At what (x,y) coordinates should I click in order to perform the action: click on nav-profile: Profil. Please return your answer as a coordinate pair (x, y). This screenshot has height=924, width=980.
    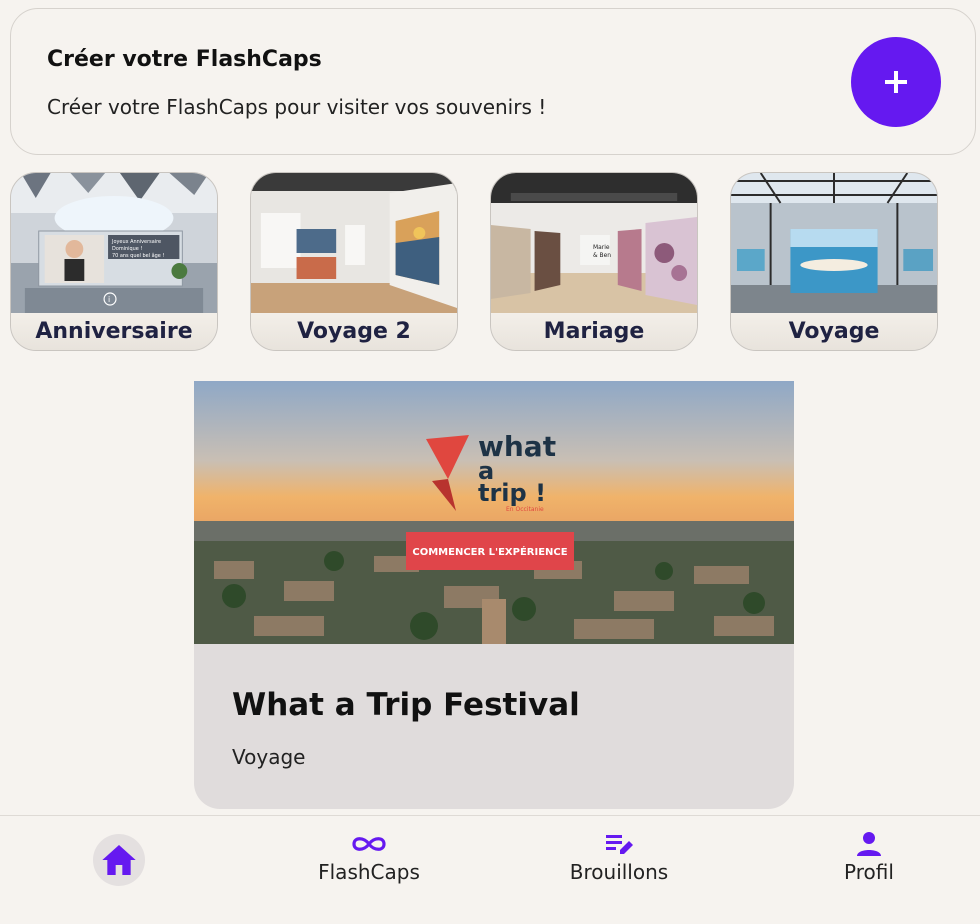
    Looking at the image, I should click on (869, 870).